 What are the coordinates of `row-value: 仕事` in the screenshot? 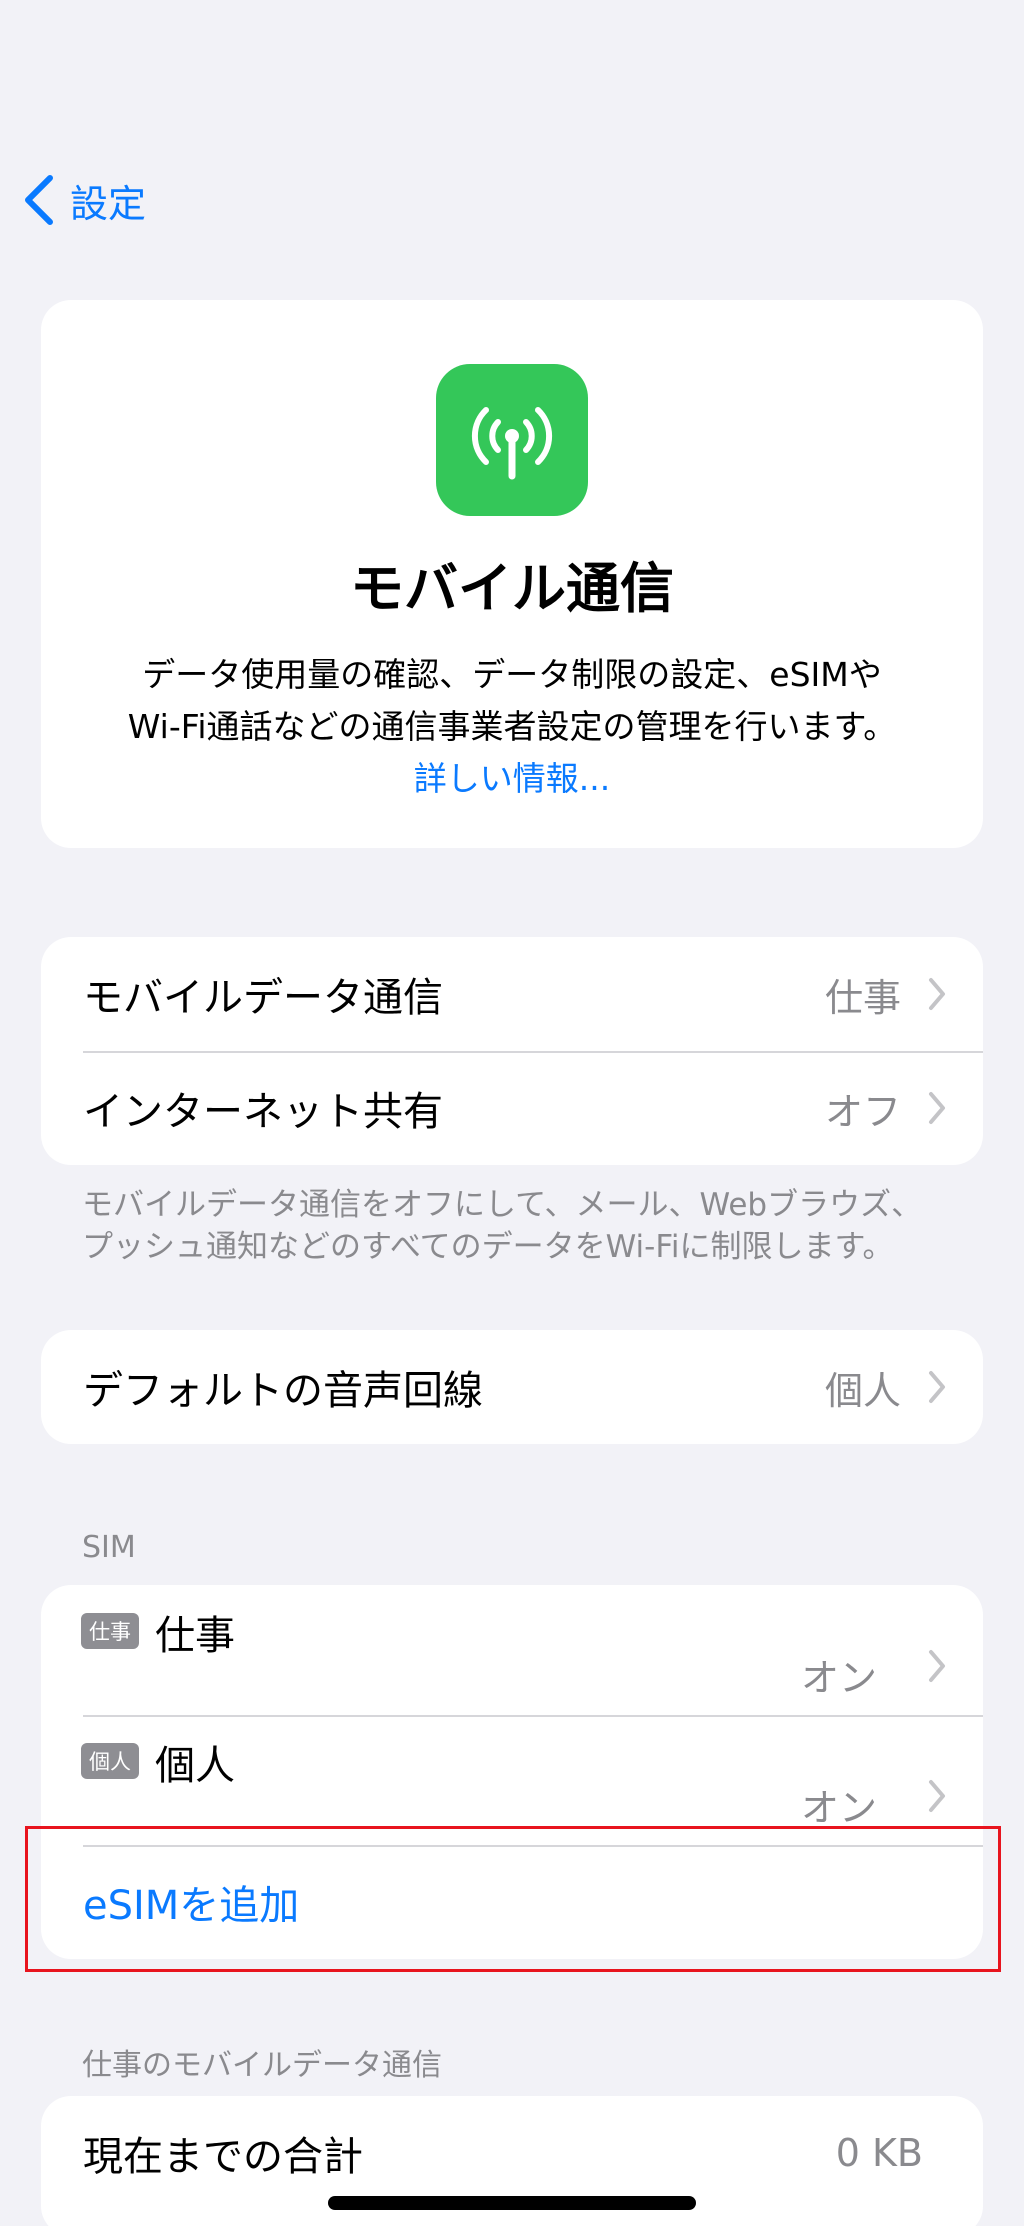 It's located at (862, 997).